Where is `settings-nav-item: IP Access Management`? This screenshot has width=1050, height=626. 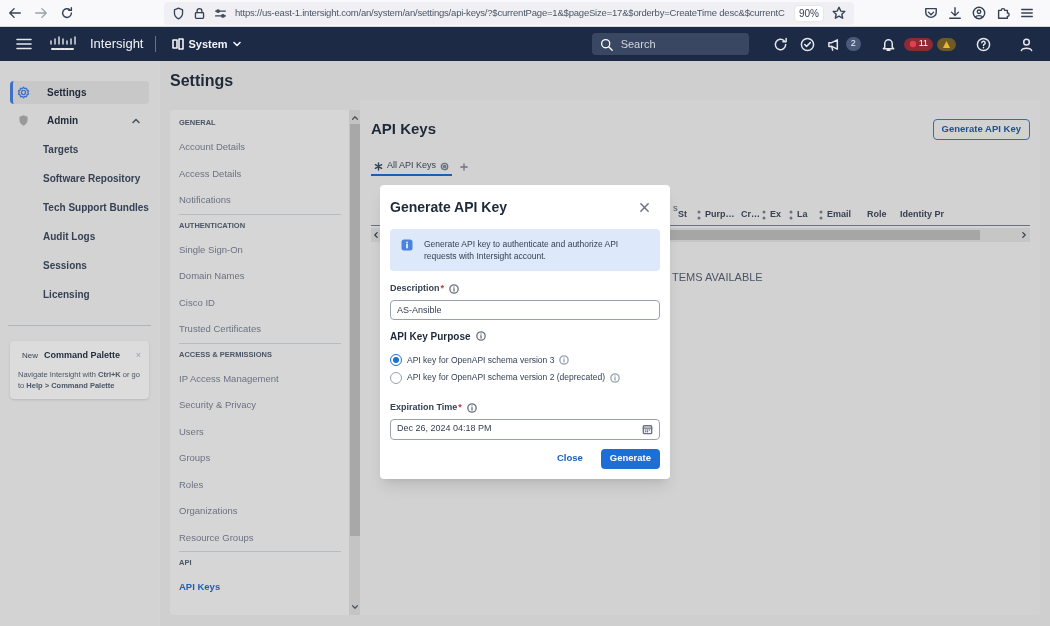
settings-nav-item: IP Access Management is located at coordinates (260, 378).